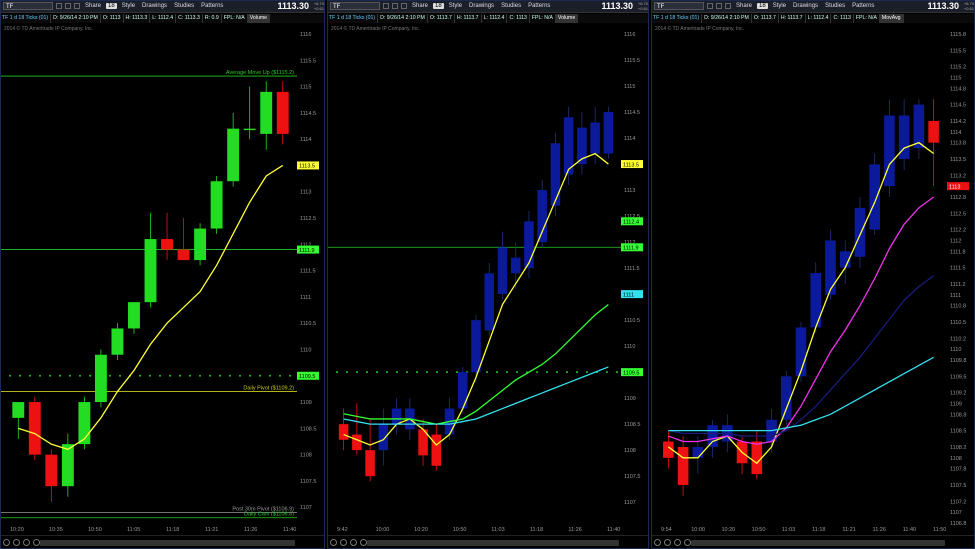  I want to click on y-tick-label: 1115, so click(955, 78).